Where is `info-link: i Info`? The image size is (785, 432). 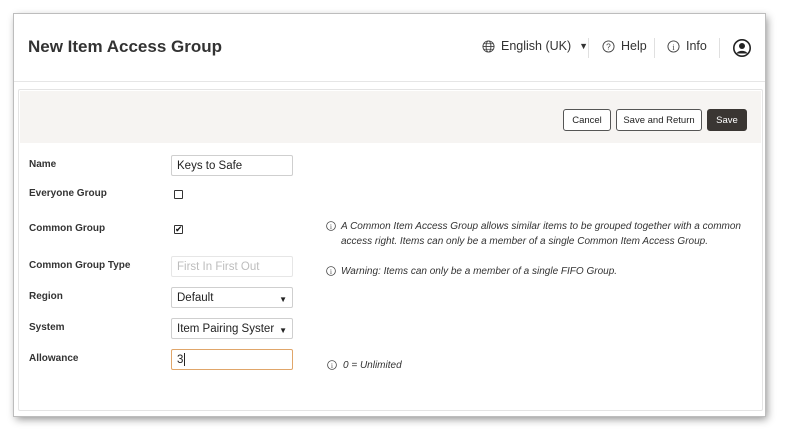
info-link: i Info is located at coordinates (687, 46).